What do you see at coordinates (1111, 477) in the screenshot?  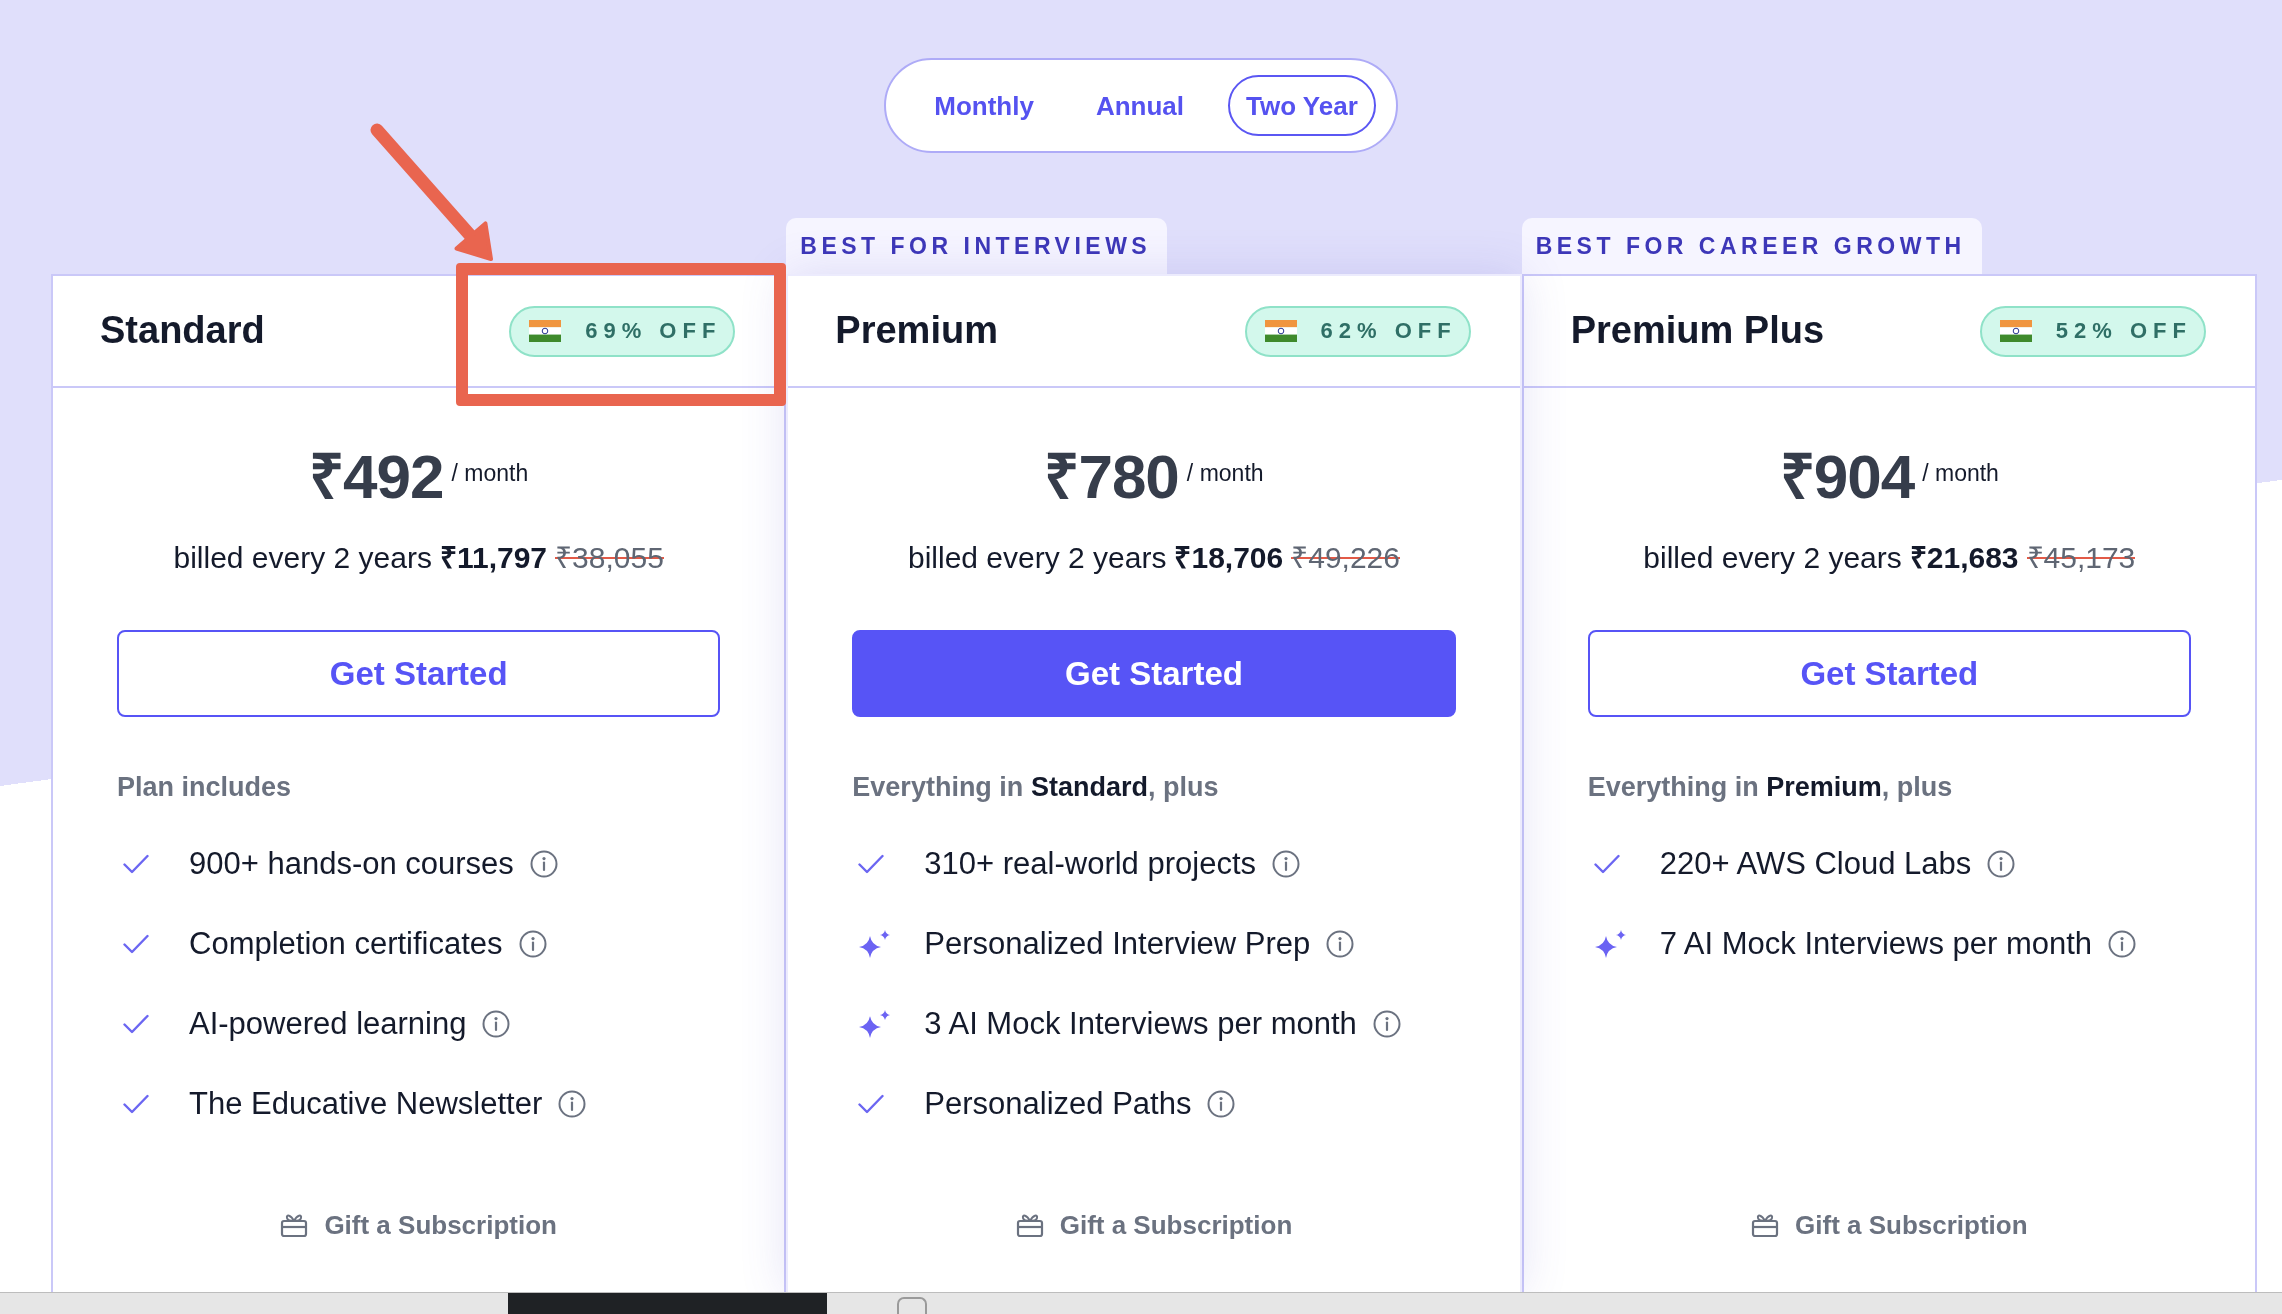 I see `price-amount: ₹780` at bounding box center [1111, 477].